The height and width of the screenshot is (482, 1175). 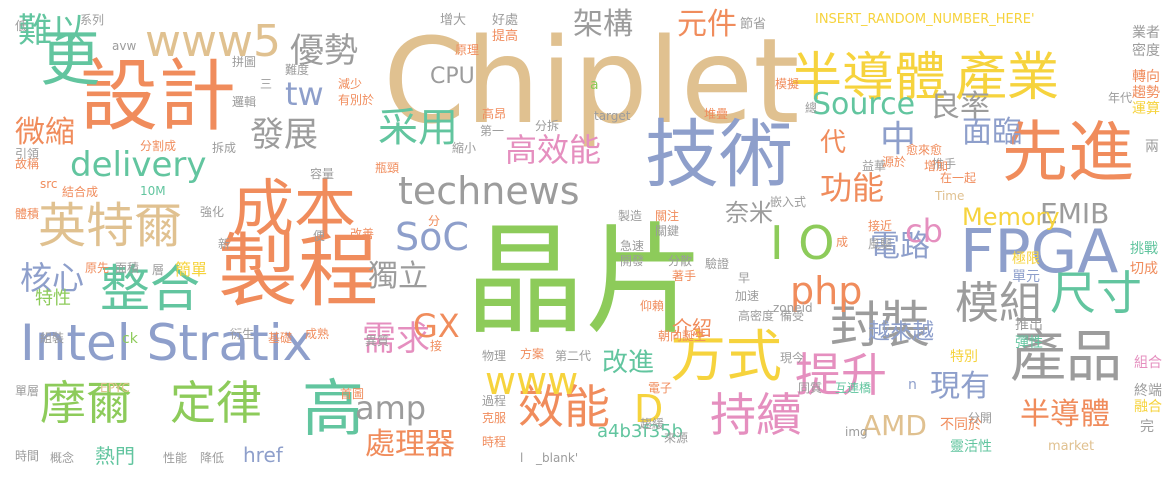 I want to click on cloud-word: 熱門, so click(x=115, y=456).